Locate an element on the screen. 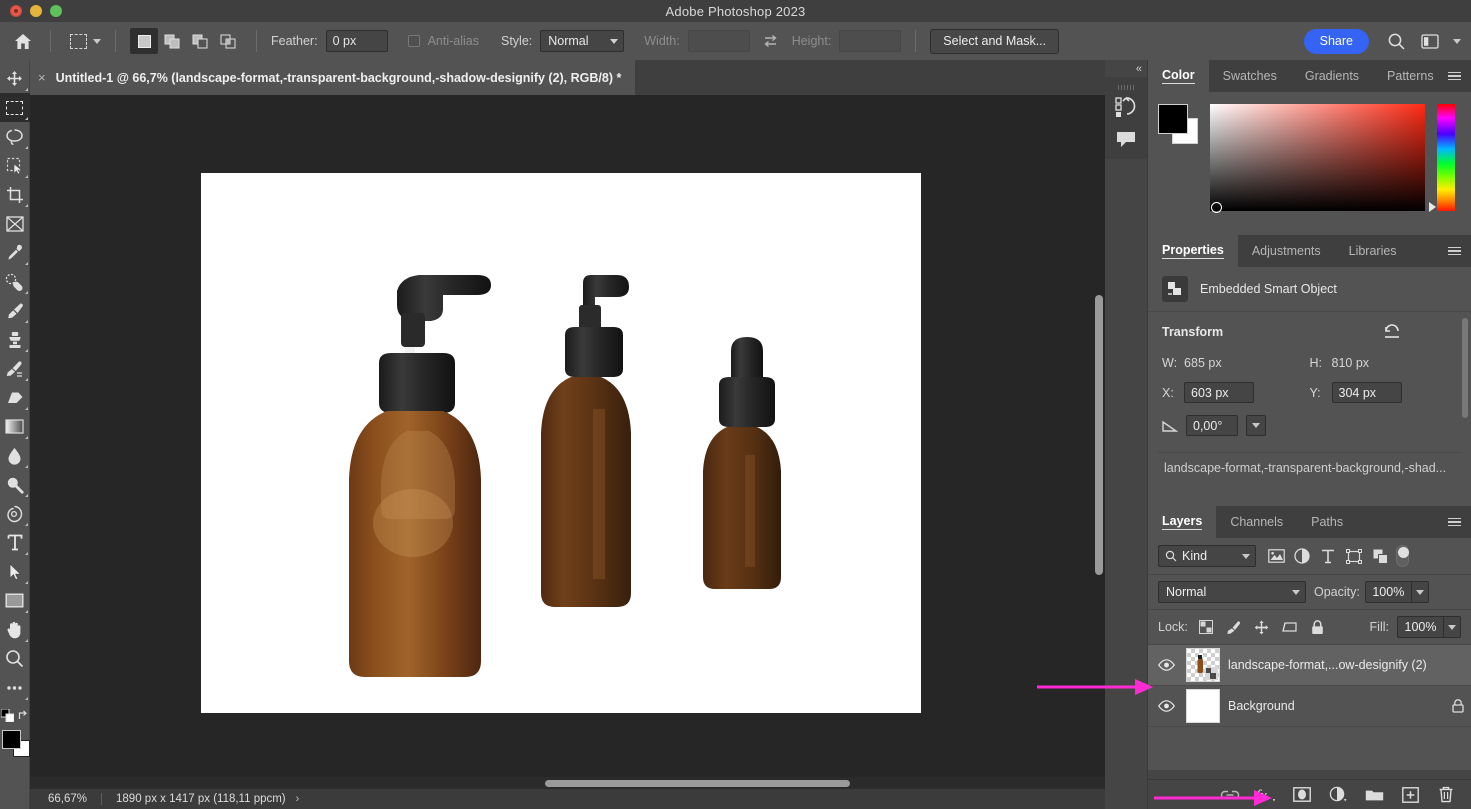 The width and height of the screenshot is (1471, 809). brush-tool is located at coordinates (15, 310).